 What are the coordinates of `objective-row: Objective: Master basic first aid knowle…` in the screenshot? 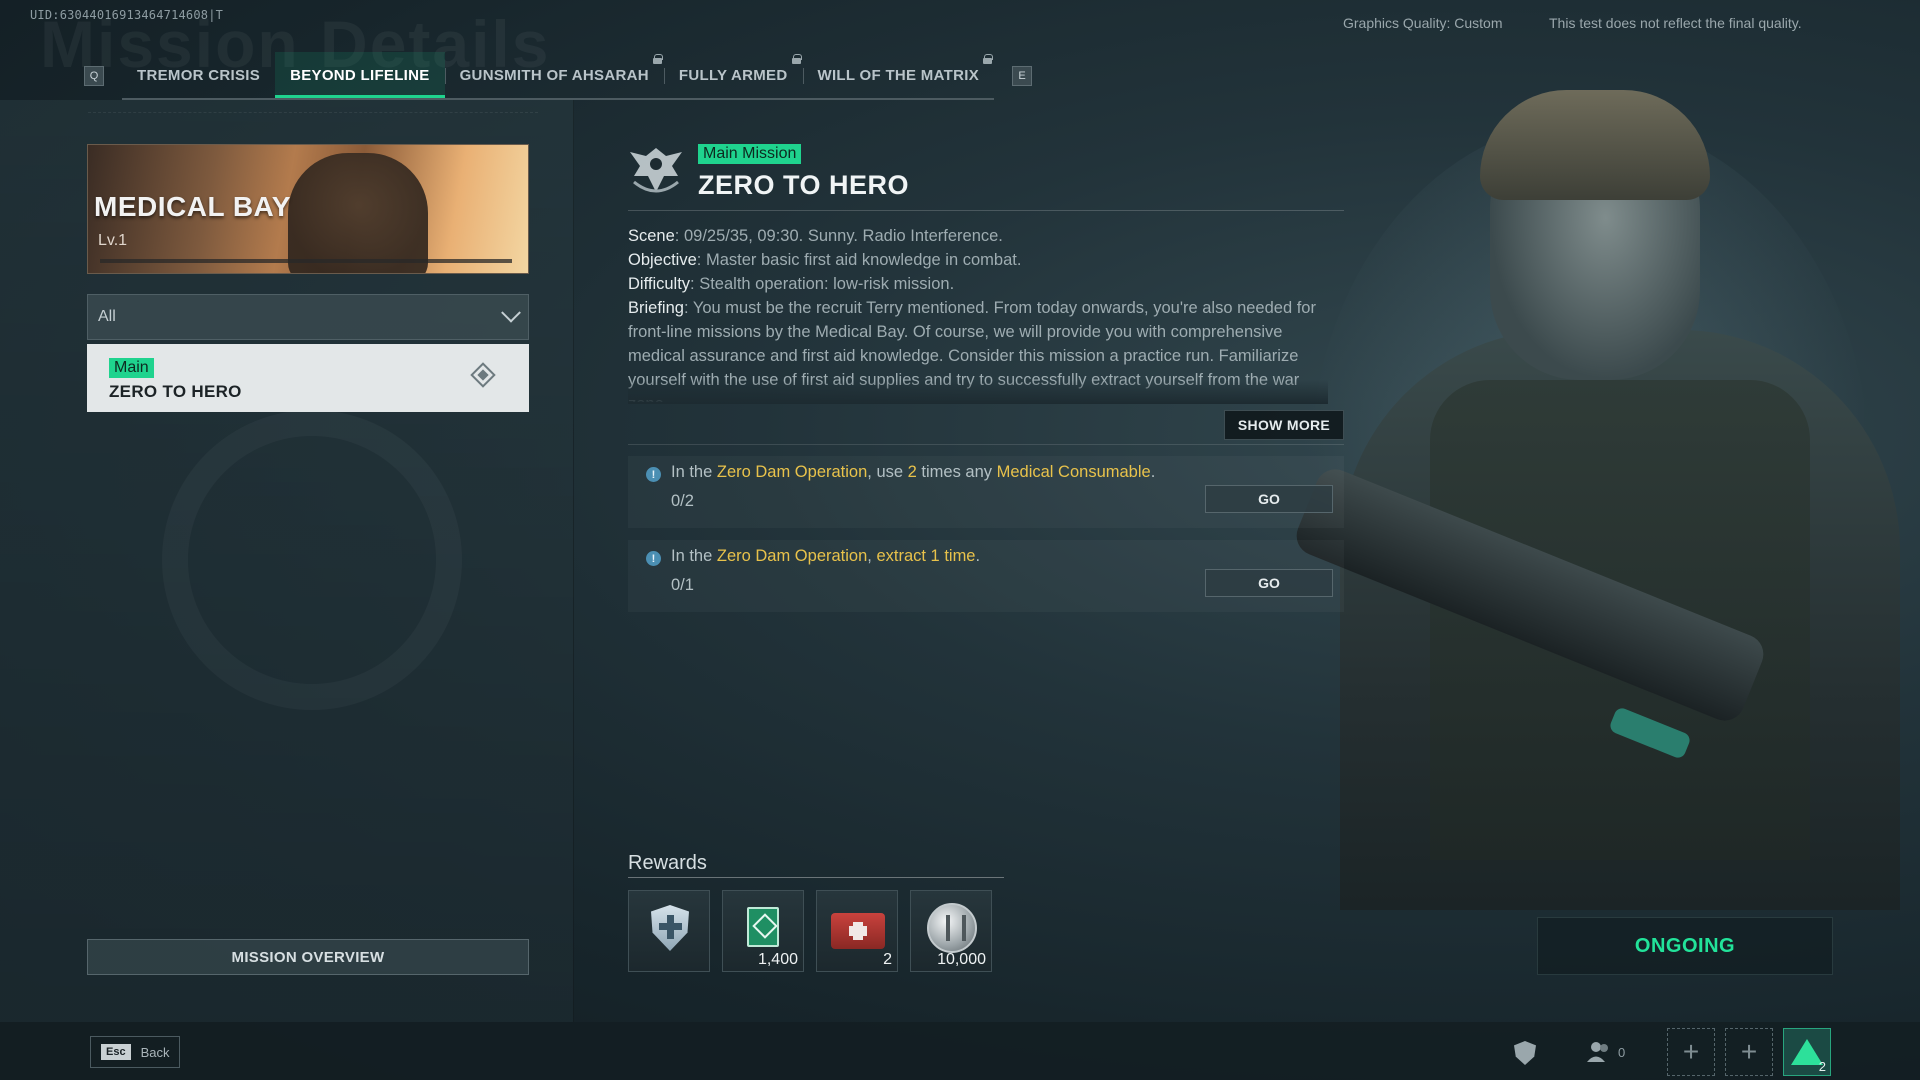 It's located at (978, 260).